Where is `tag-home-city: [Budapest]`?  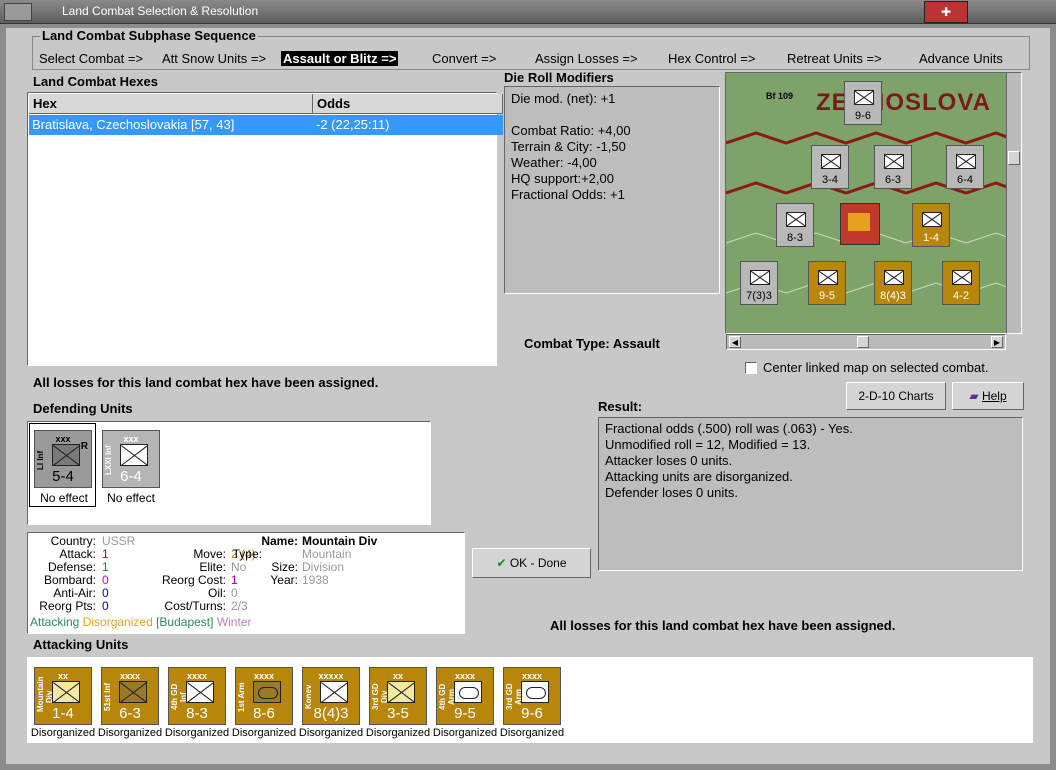
tag-home-city: [Budapest] is located at coordinates (185, 622).